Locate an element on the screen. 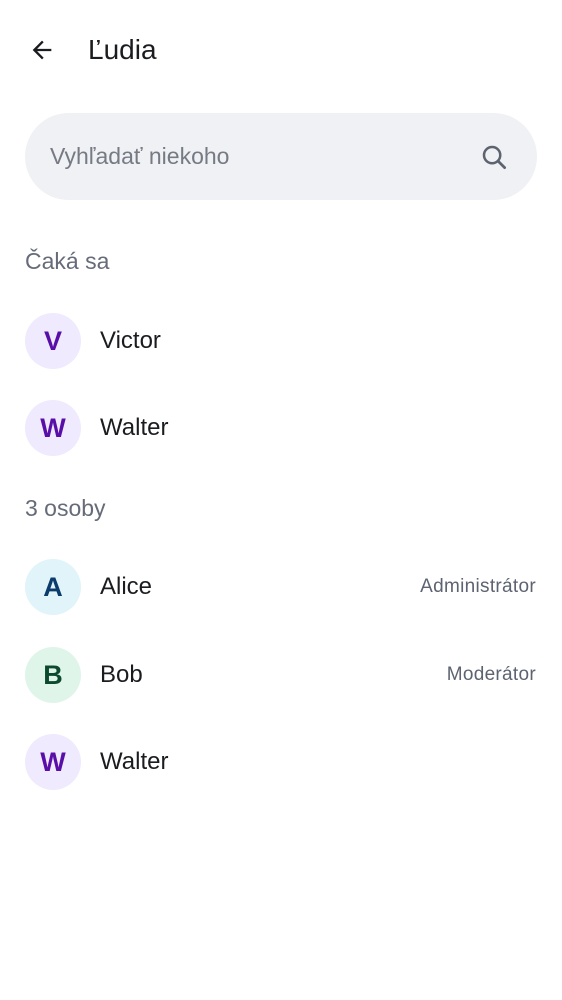  back-button is located at coordinates (42, 50).